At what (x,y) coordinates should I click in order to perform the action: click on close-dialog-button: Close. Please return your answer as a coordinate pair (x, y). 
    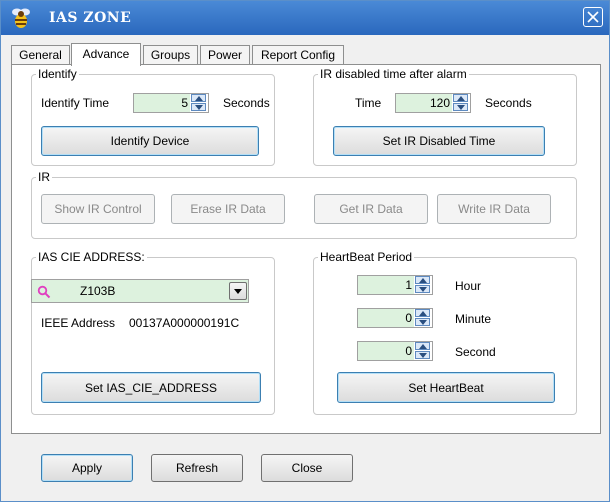
    Looking at the image, I should click on (307, 468).